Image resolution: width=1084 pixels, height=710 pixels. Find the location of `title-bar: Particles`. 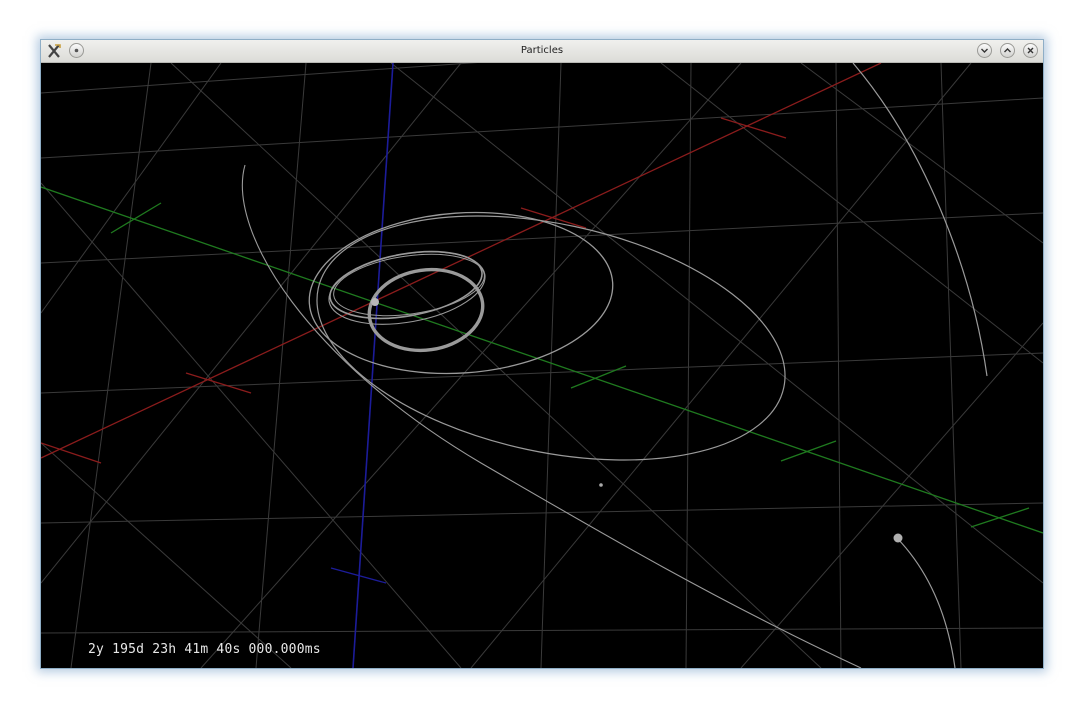

title-bar: Particles is located at coordinates (542, 51).